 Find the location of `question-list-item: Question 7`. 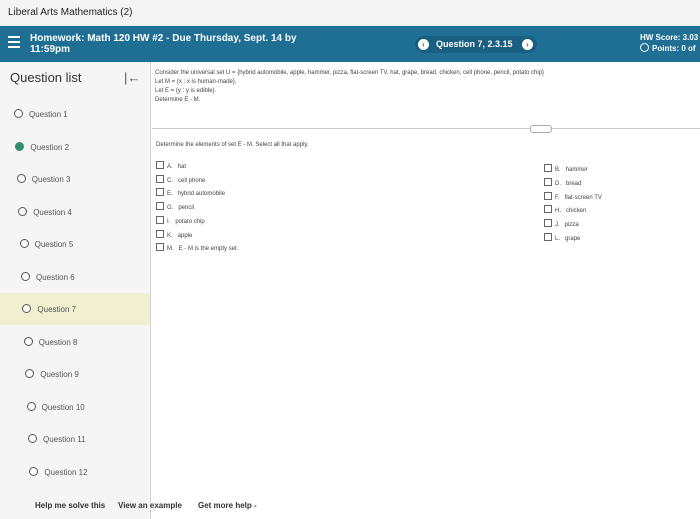

question-list-item: Question 7 is located at coordinates (75, 309).